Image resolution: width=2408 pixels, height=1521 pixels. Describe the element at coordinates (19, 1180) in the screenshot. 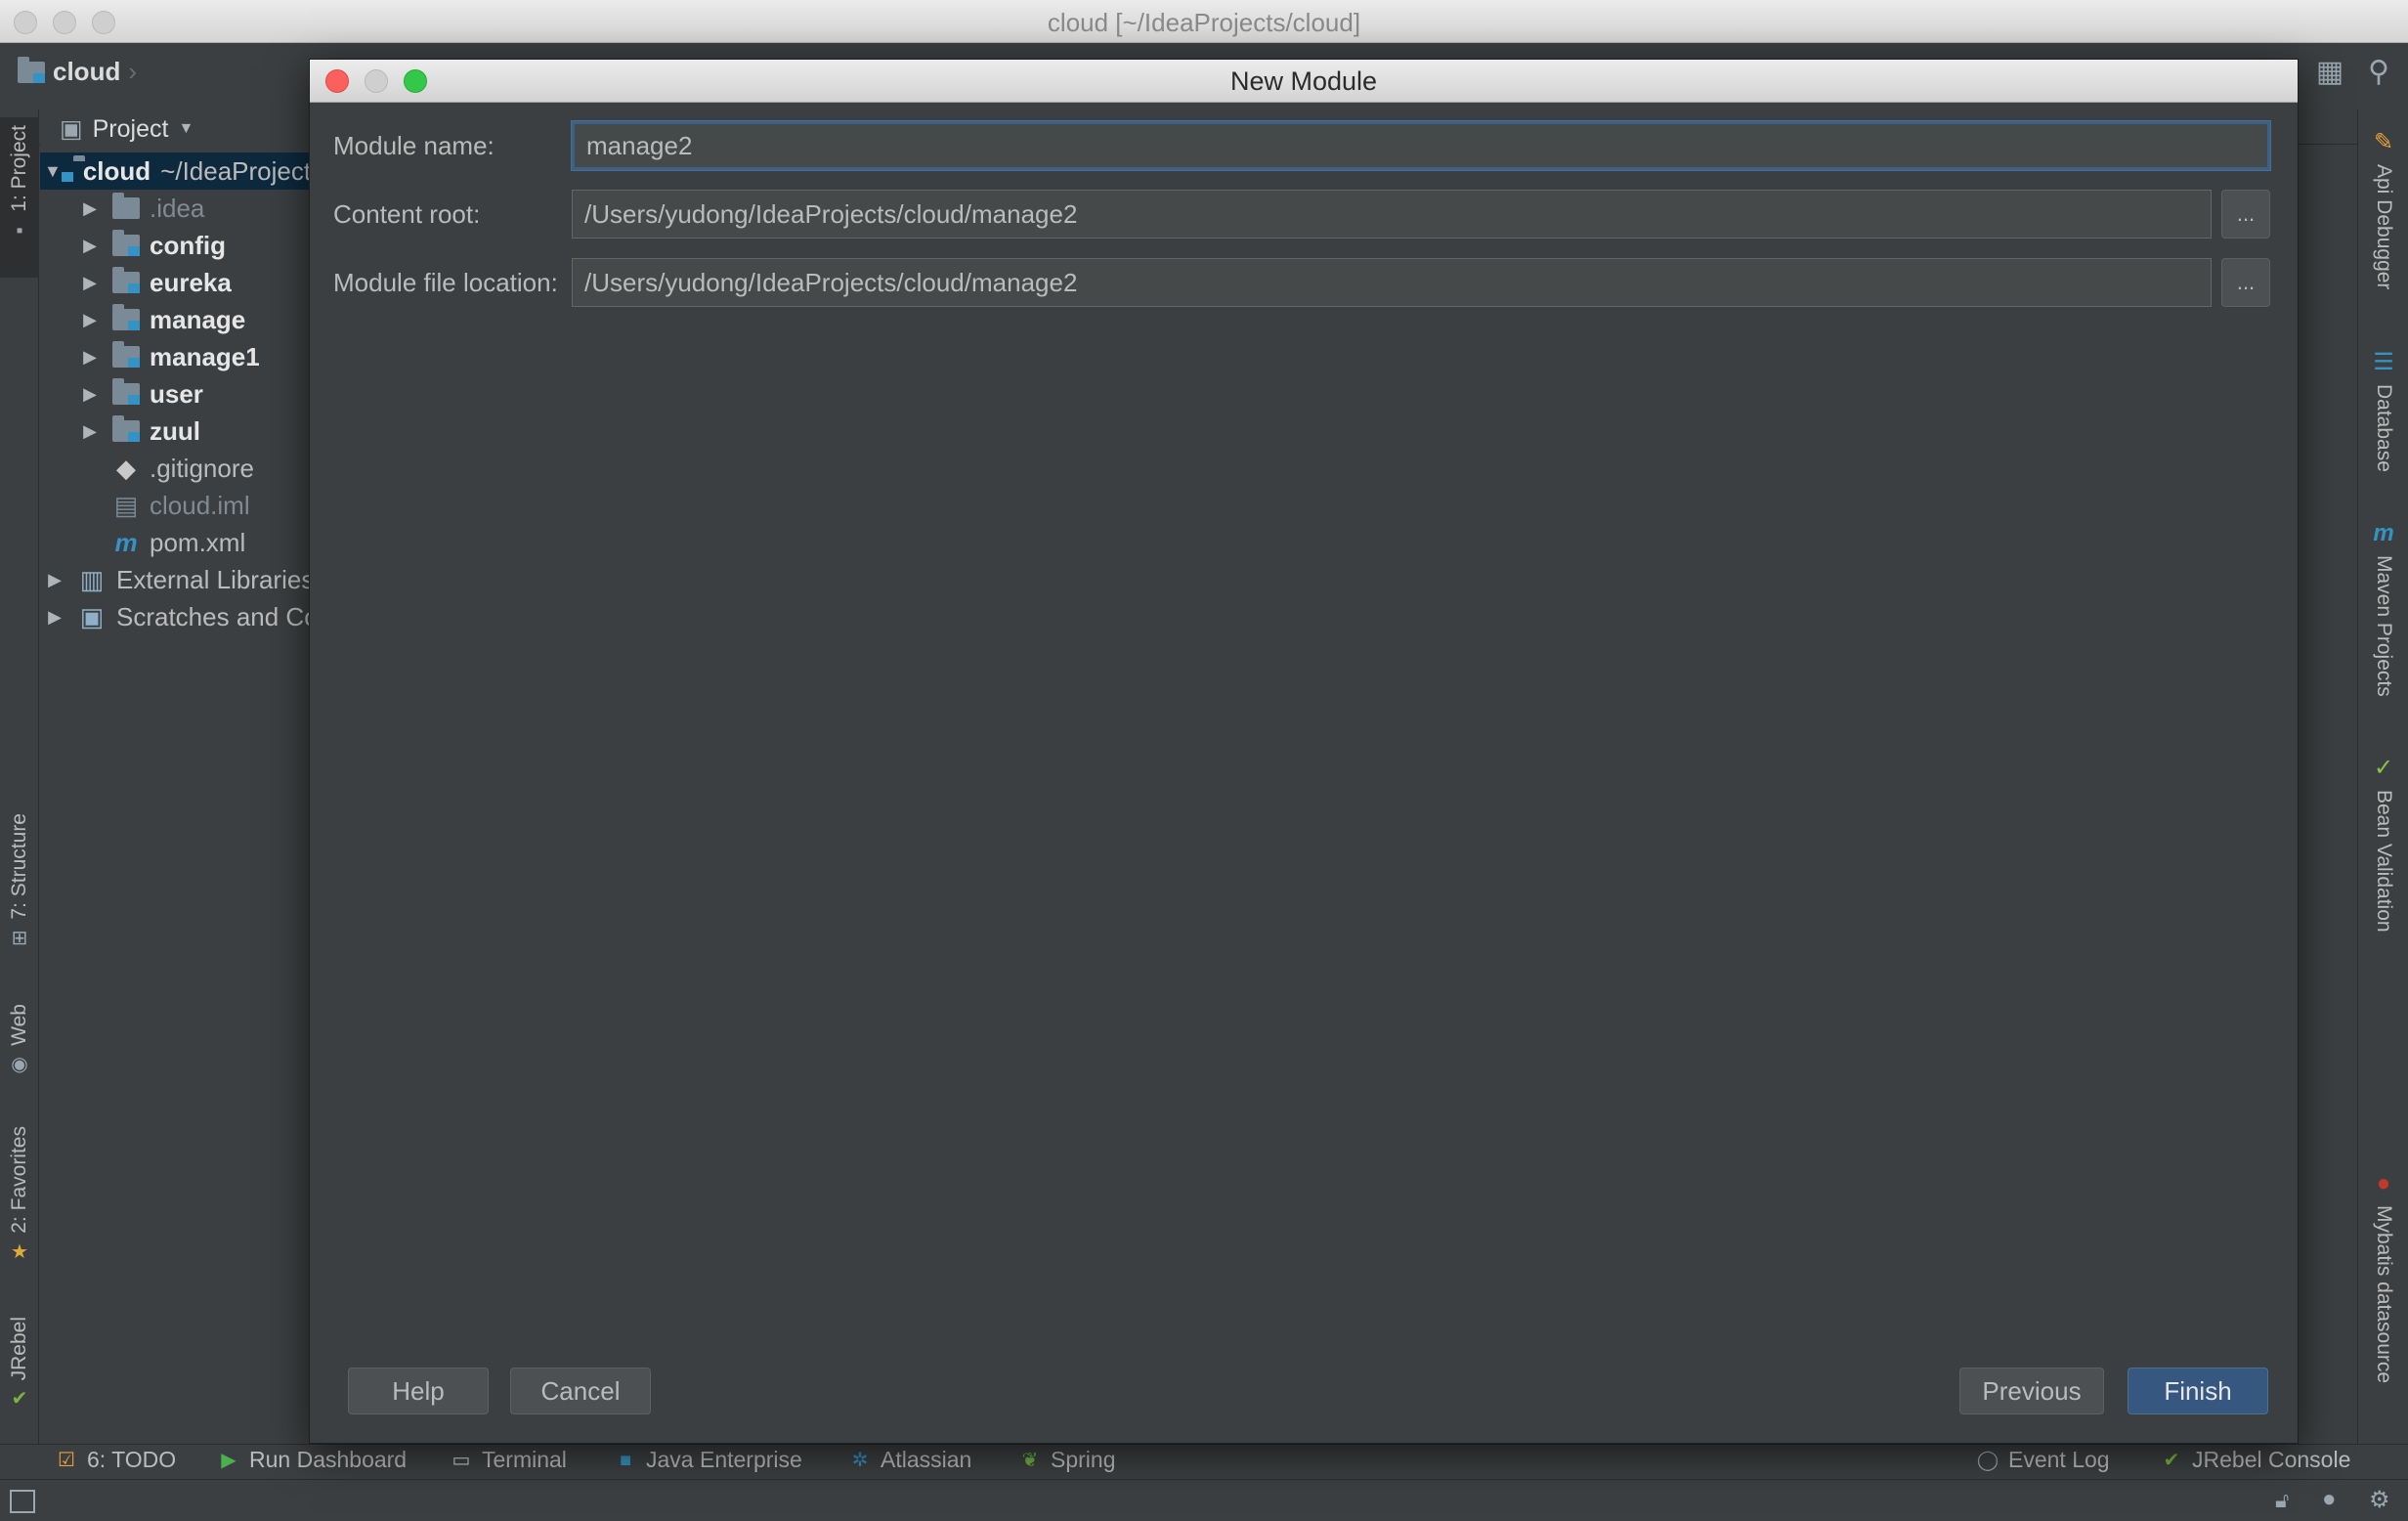

I see `tab-favorites-label: 2: Favorites` at that location.